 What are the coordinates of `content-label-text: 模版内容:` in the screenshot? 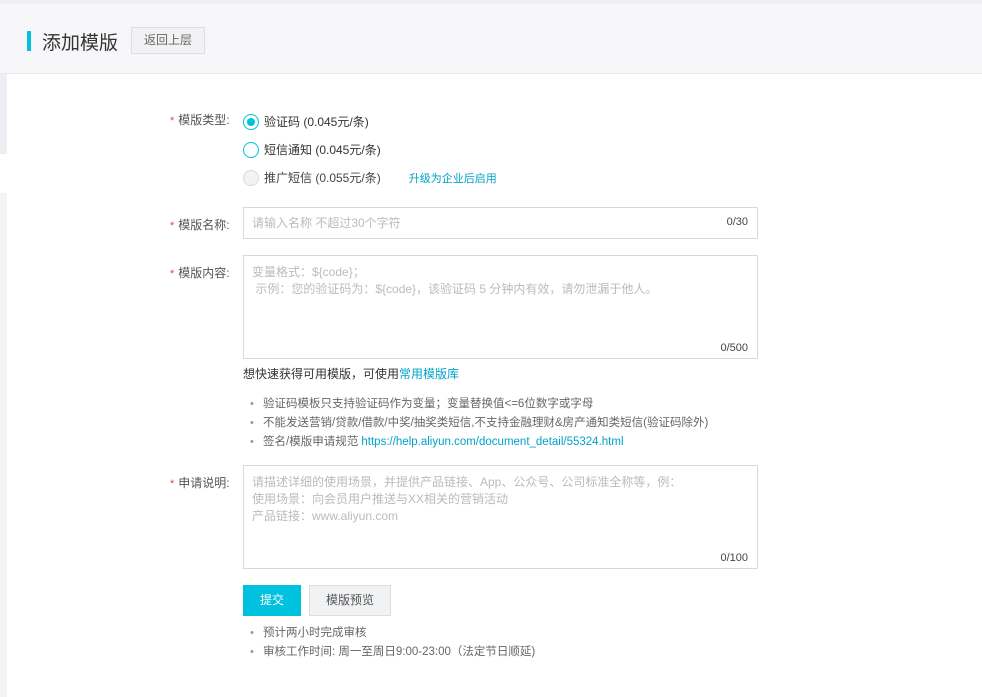 It's located at (204, 273).